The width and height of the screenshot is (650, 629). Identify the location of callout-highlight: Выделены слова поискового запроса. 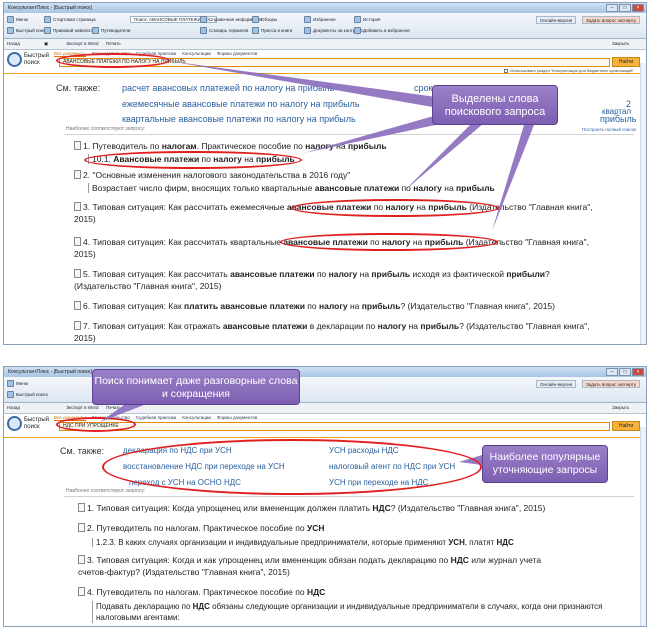
(495, 105).